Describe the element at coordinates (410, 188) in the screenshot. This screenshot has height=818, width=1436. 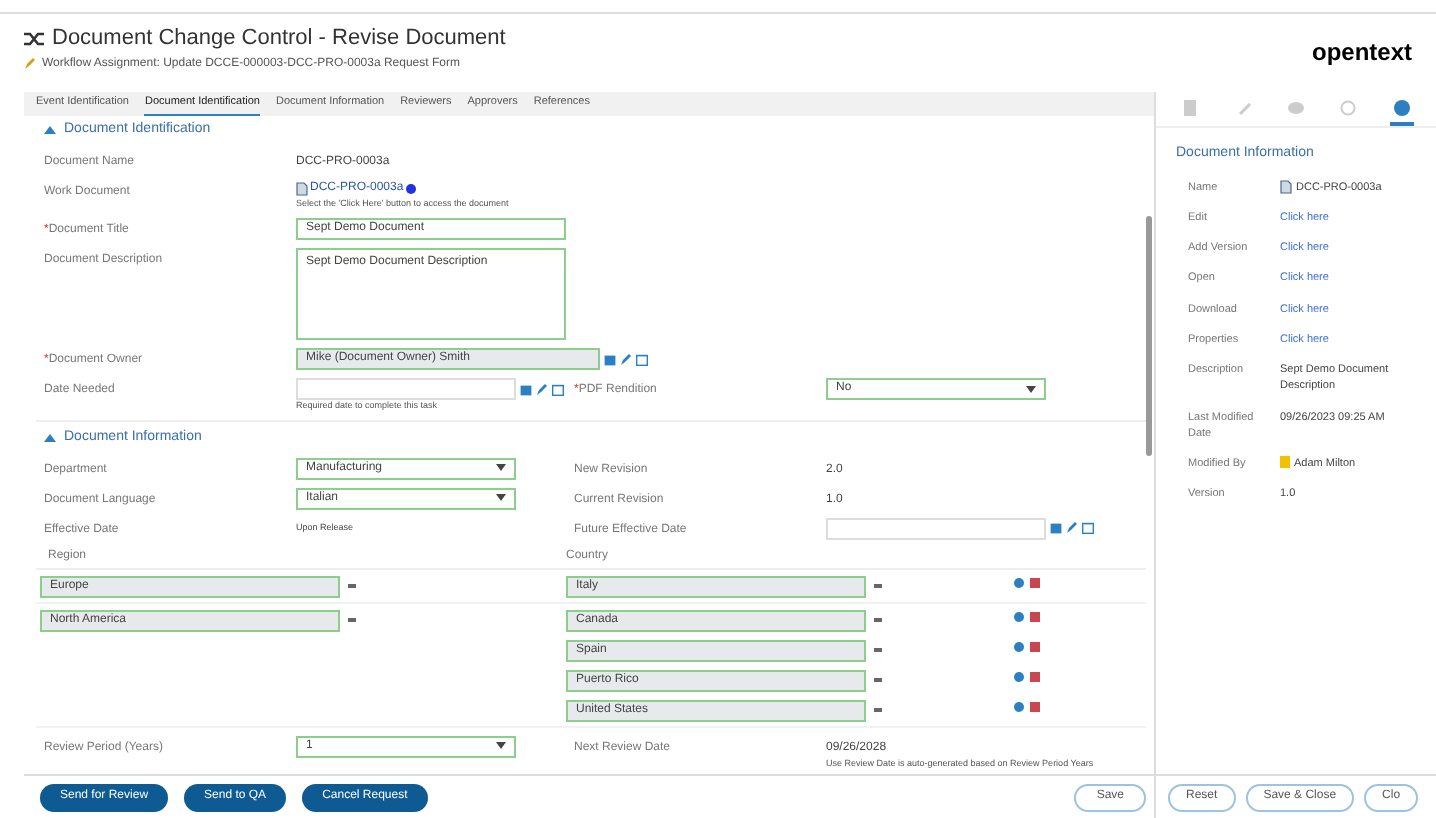
I see `info-dot-icon` at that location.